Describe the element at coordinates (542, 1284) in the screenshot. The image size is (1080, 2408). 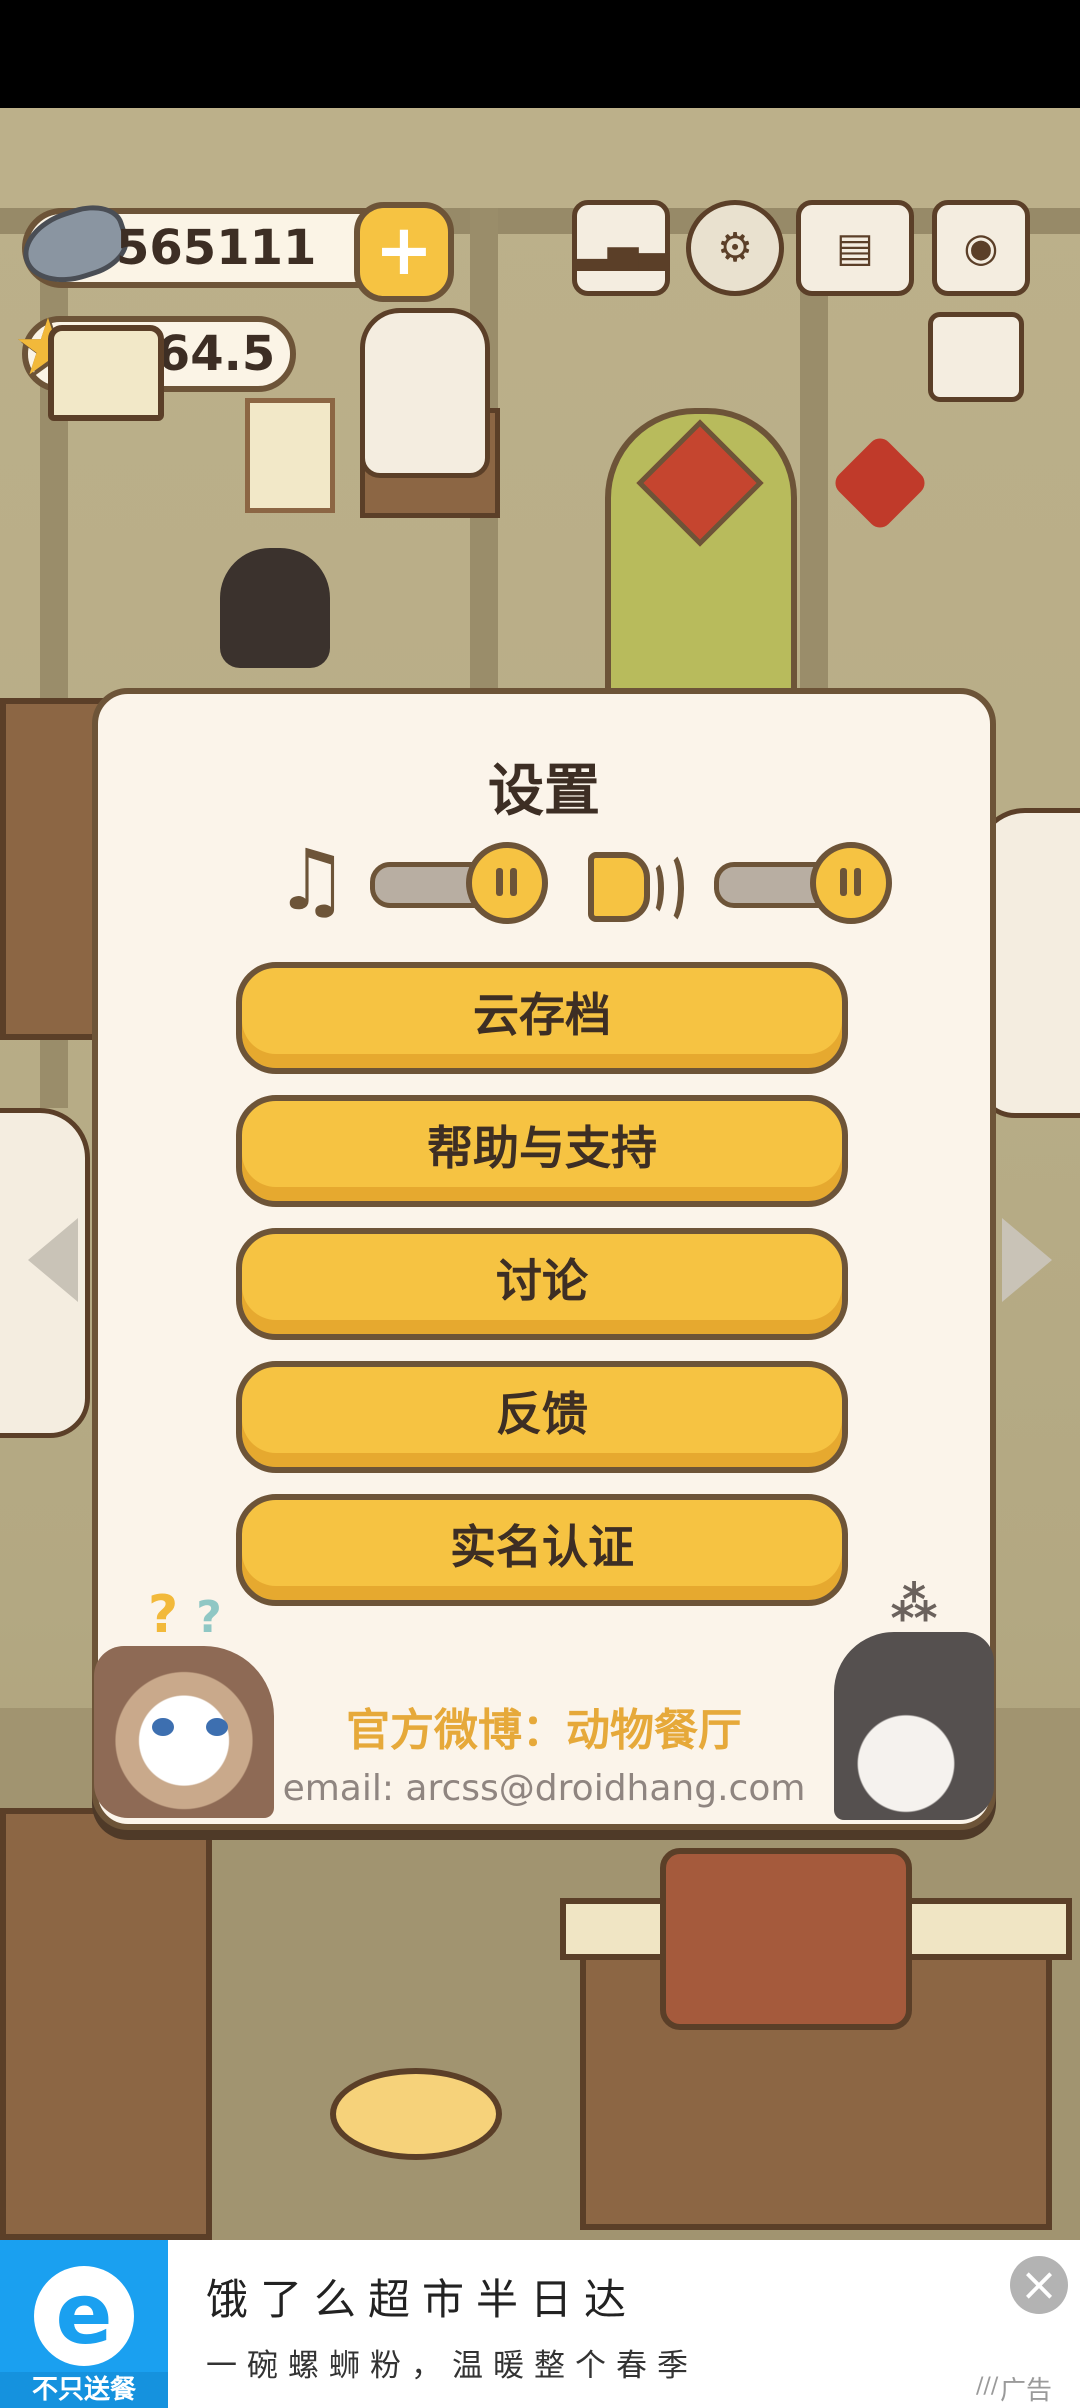
I see `discussion-button: 讨论` at that location.